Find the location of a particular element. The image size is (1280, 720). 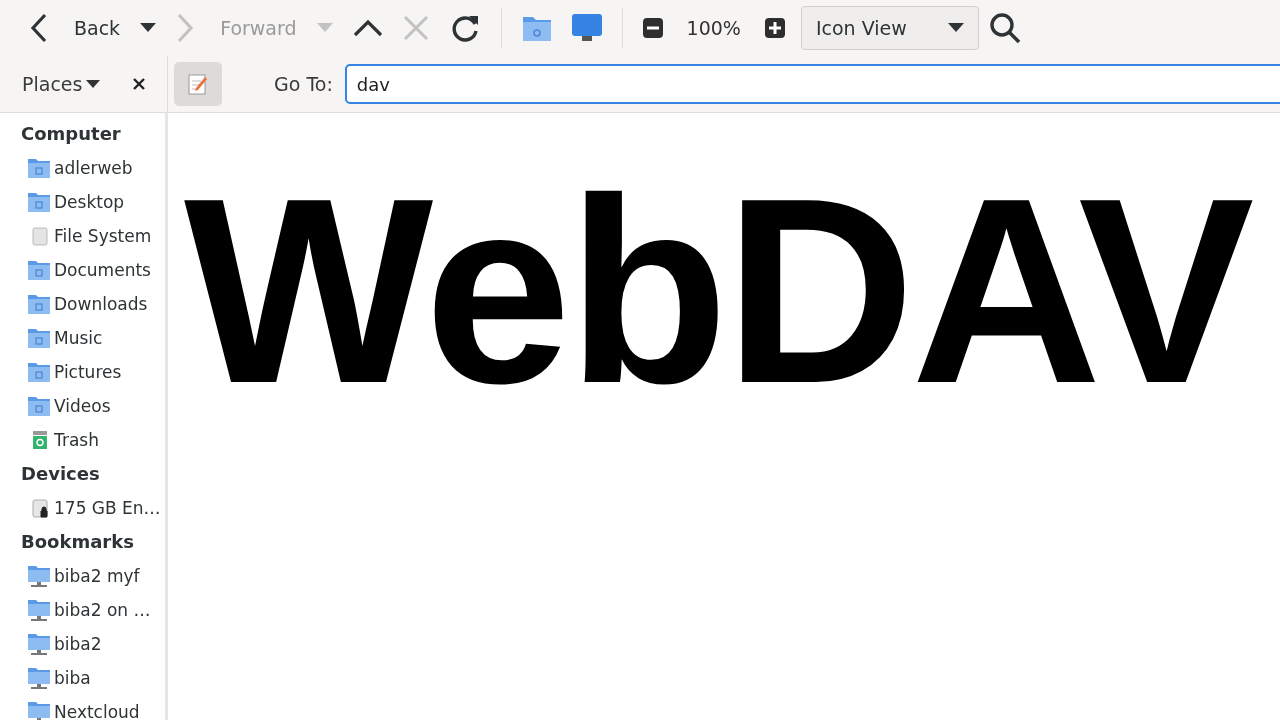

sidebar-item: Documents is located at coordinates (89, 270).